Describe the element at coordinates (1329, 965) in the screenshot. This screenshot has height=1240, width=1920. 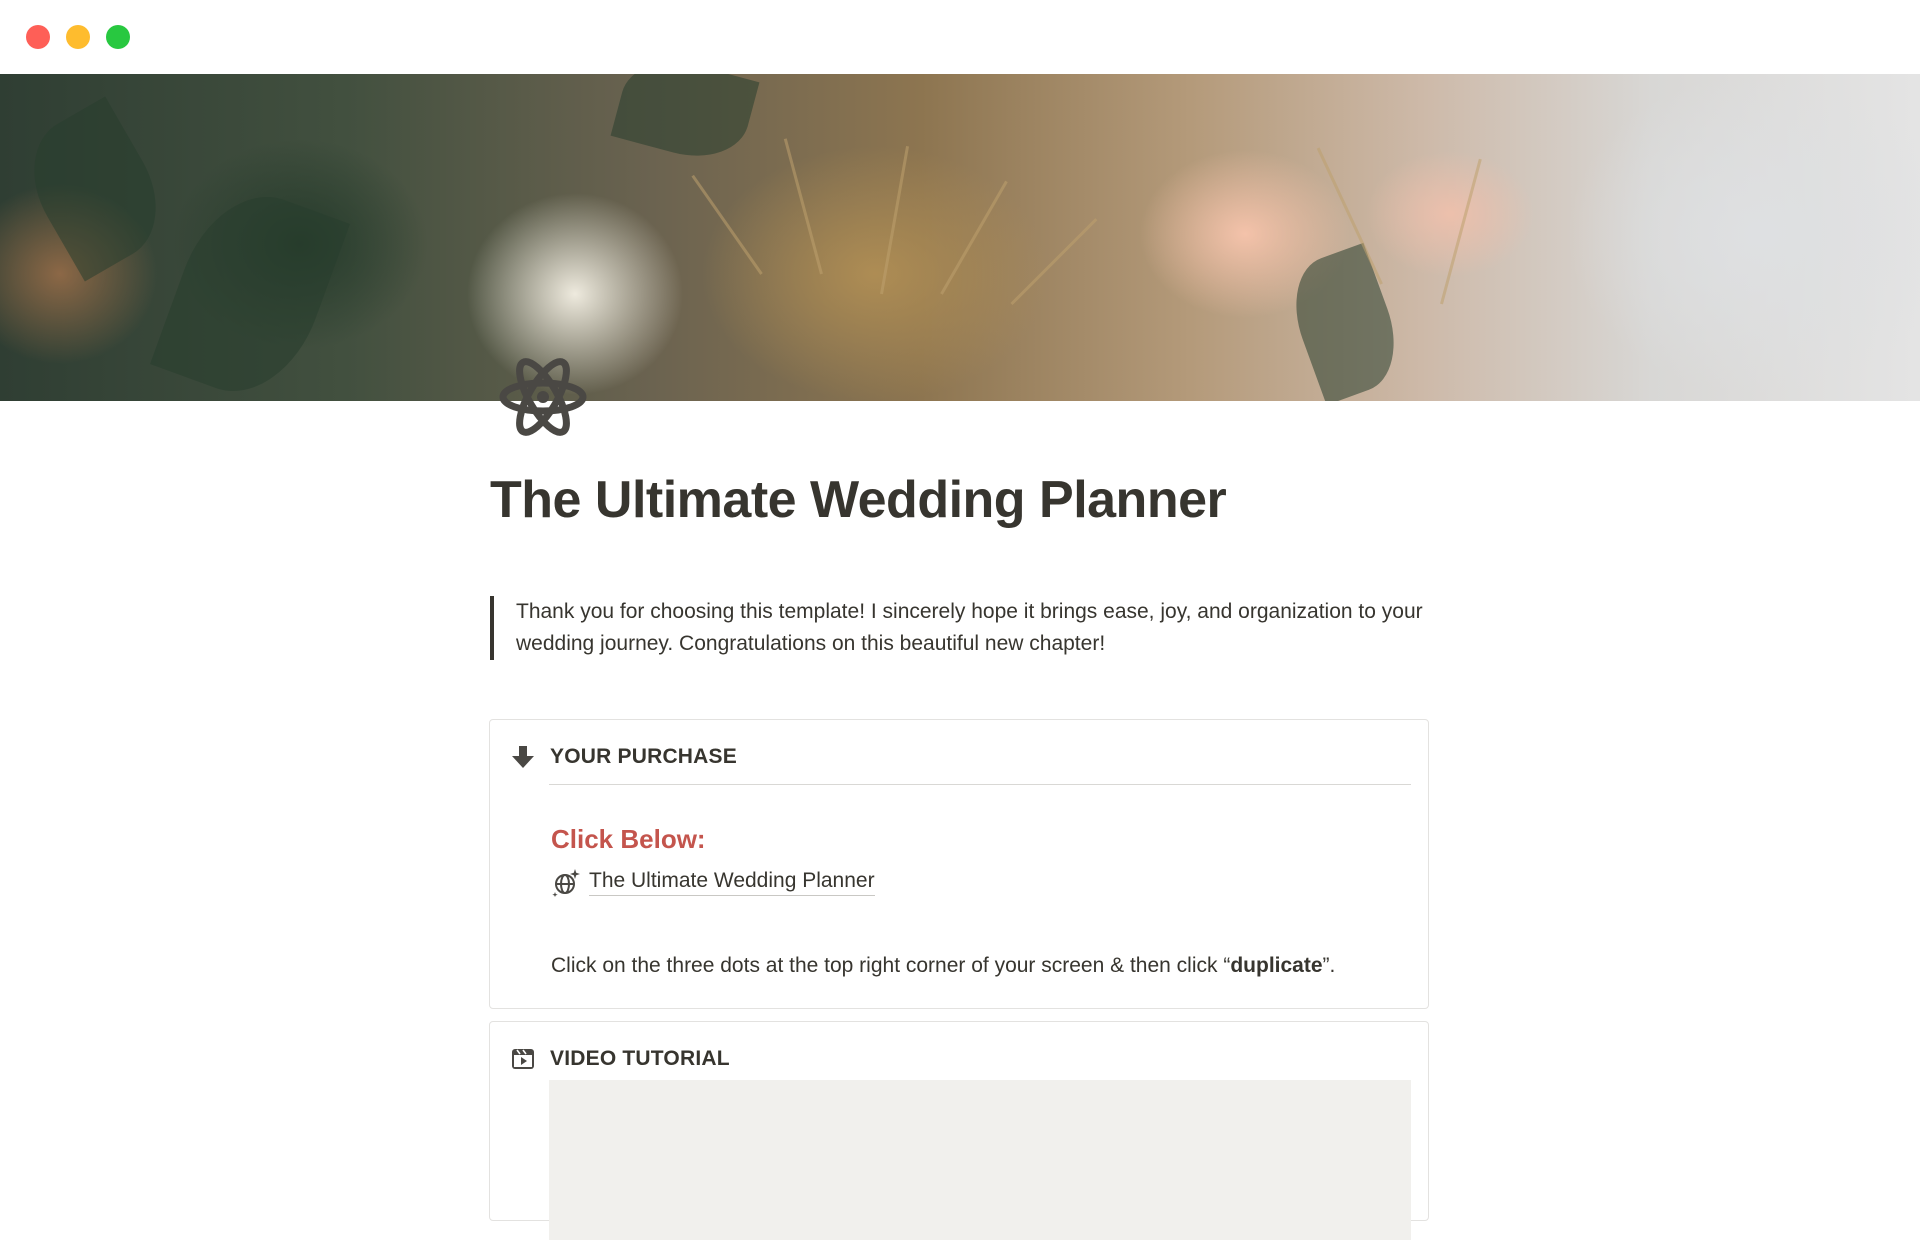
I see `instruction-text-end: ”.` at that location.